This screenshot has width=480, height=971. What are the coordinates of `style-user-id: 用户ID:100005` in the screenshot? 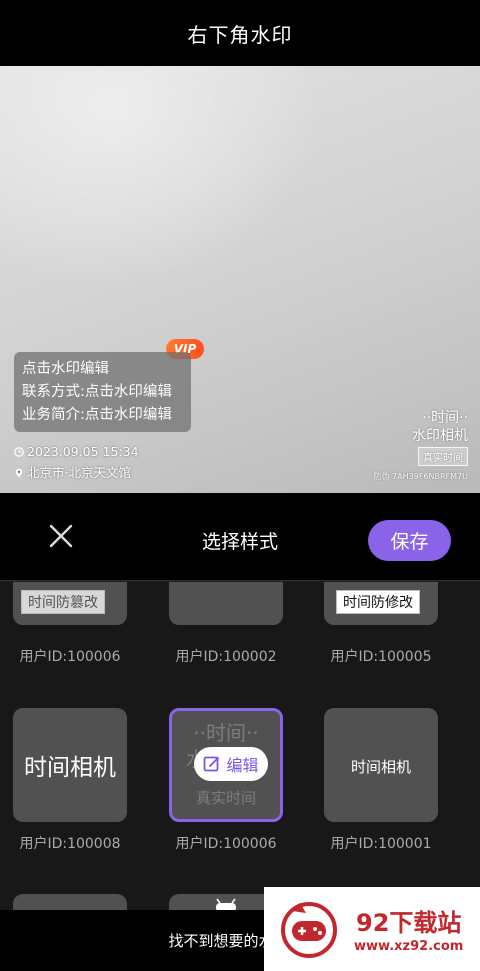 It's located at (381, 657).